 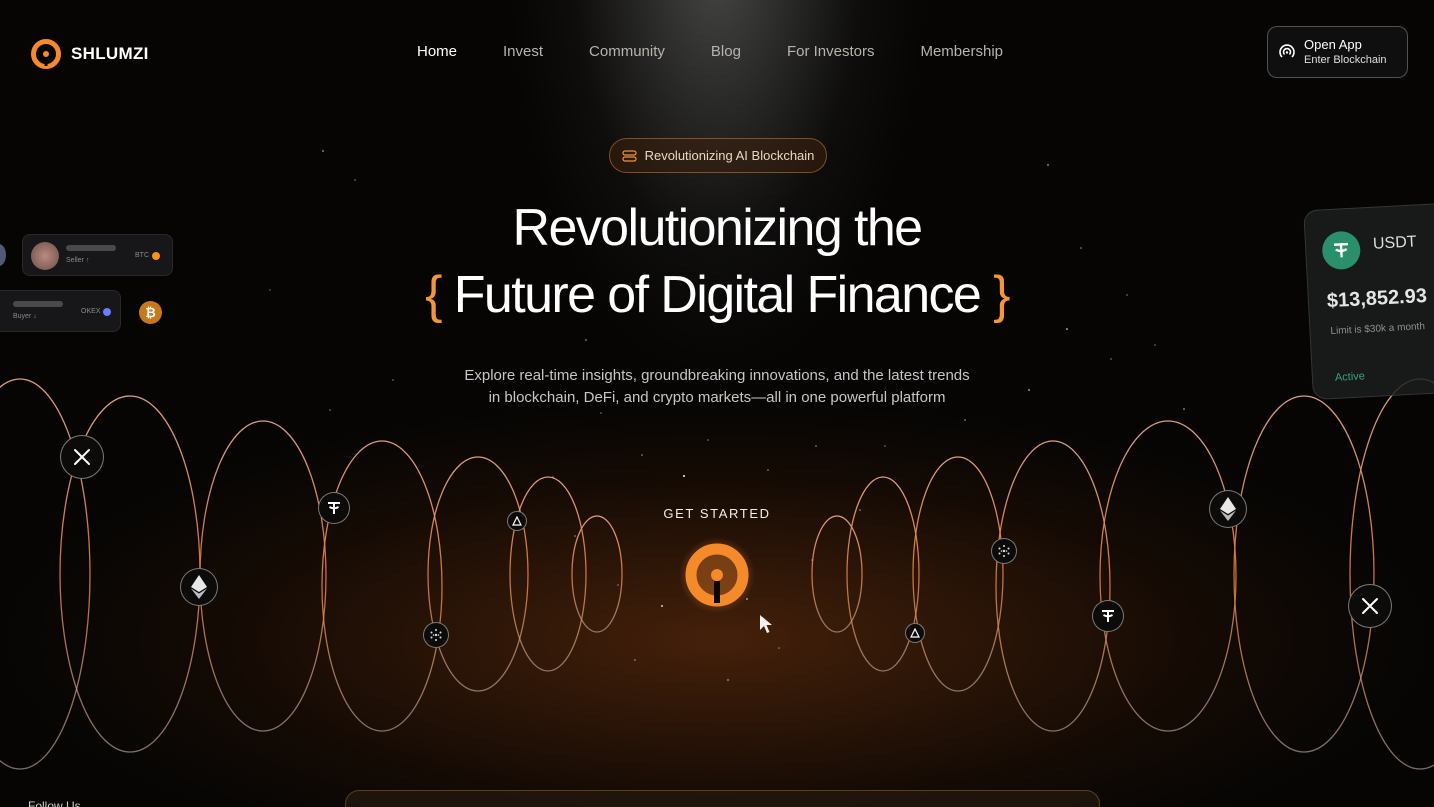 I want to click on cursor-icon, so click(x=766, y=624).